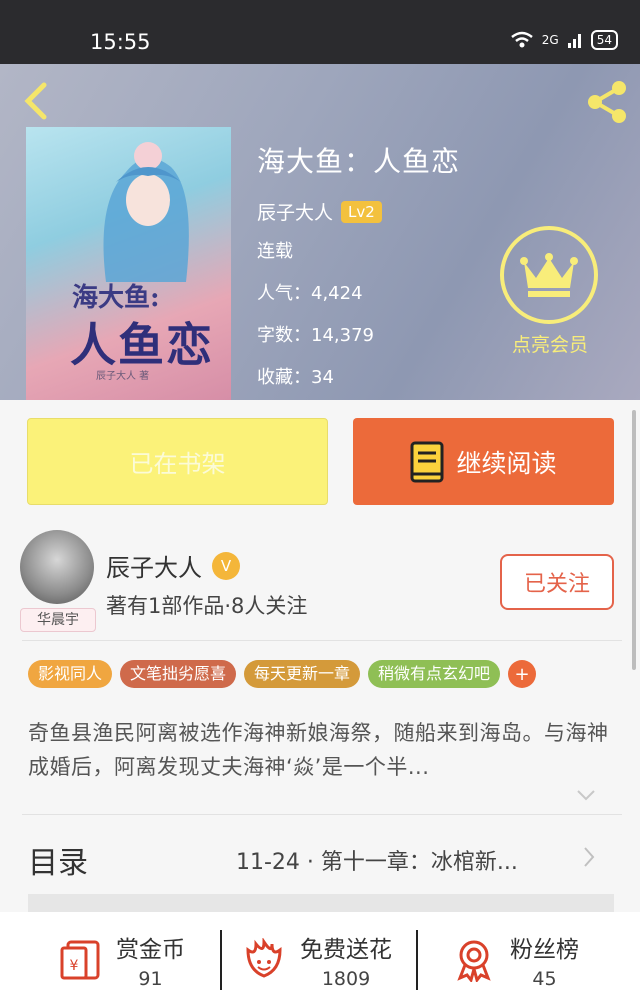 Image resolution: width=640 pixels, height=993 pixels. I want to click on status-bar: 15:55 2G 54, so click(320, 32).